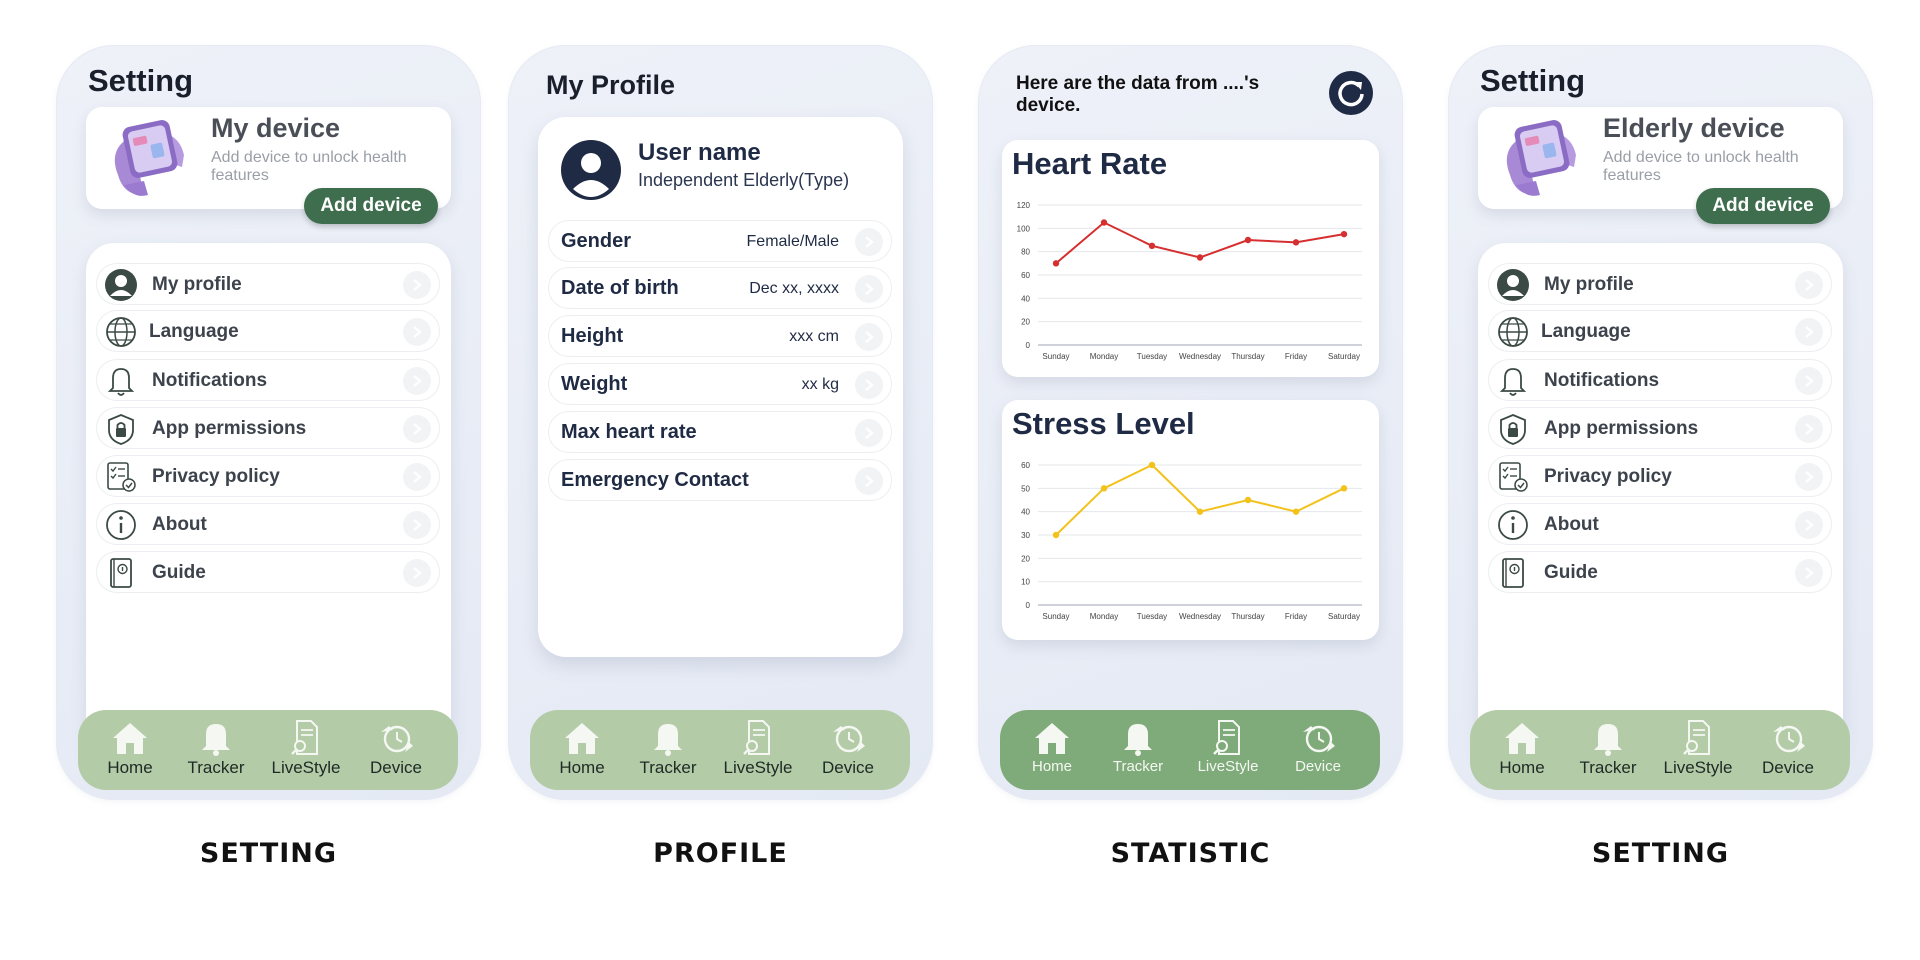 Image resolution: width=1920 pixels, height=960 pixels. I want to click on refresh-icon, so click(1351, 93).